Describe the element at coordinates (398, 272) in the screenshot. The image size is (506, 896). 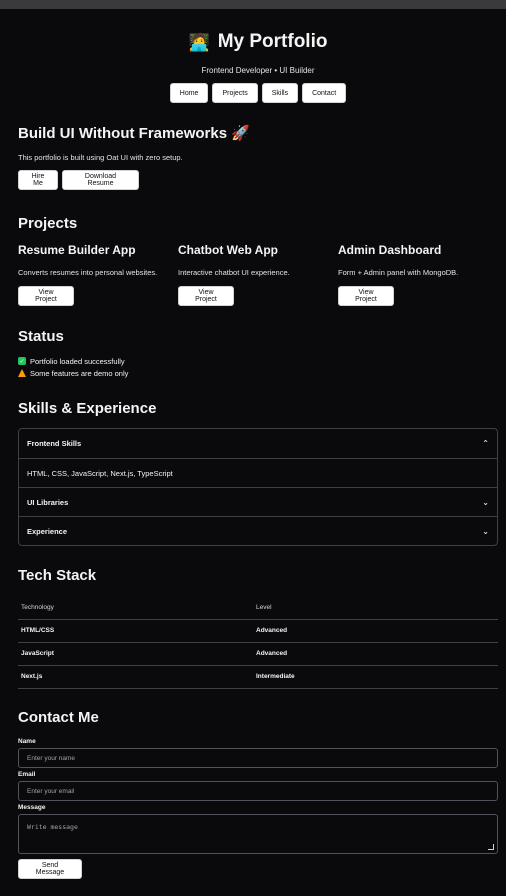
I see `project-description: Form + Admin panel with MongoDB.` at that location.